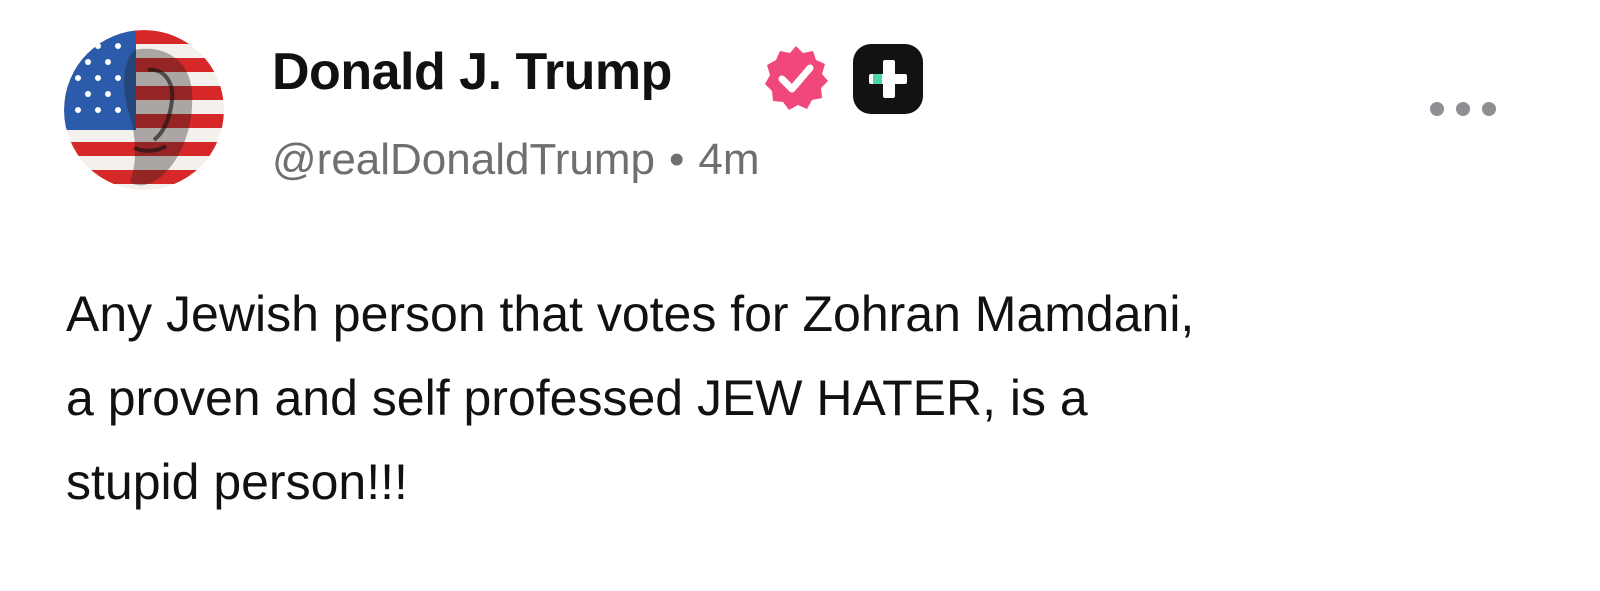  What do you see at coordinates (472, 72) in the screenshot?
I see `author-display-name: Donald J. Trump` at bounding box center [472, 72].